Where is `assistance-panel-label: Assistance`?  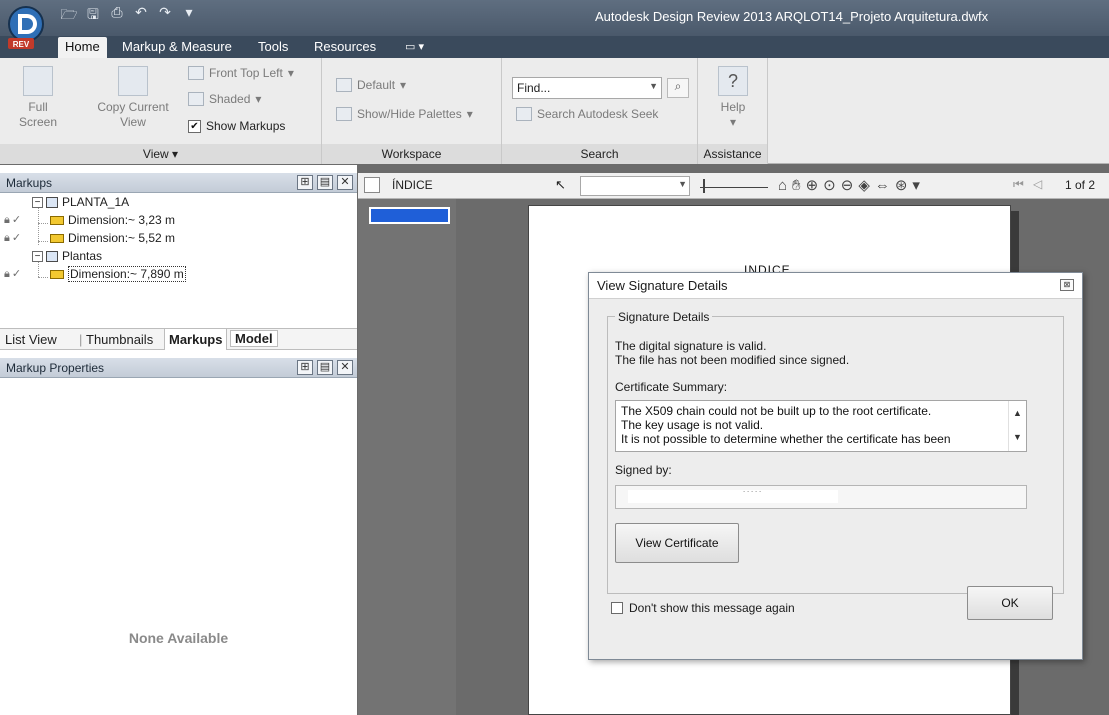 assistance-panel-label: Assistance is located at coordinates (732, 154).